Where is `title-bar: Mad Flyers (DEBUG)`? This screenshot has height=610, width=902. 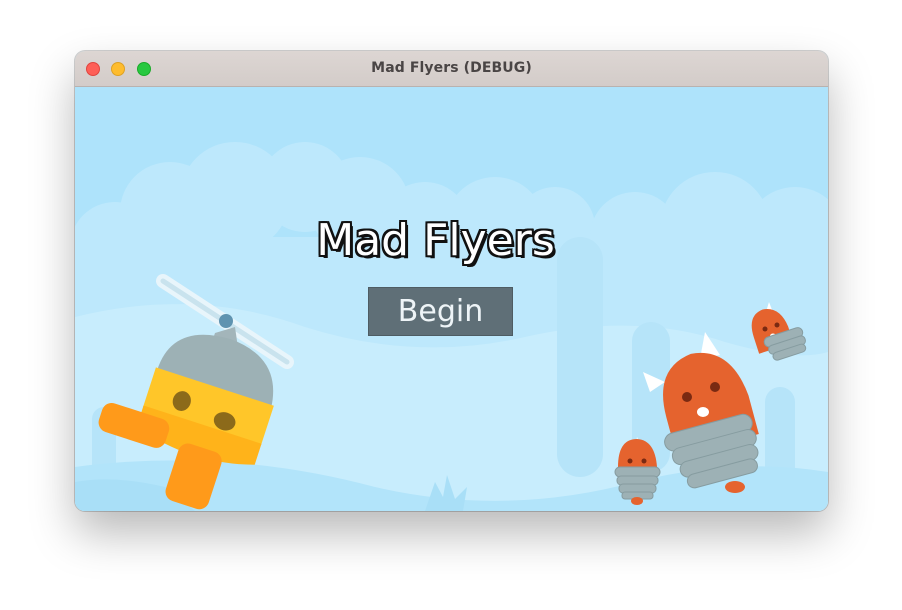 title-bar: Mad Flyers (DEBUG) is located at coordinates (451, 69).